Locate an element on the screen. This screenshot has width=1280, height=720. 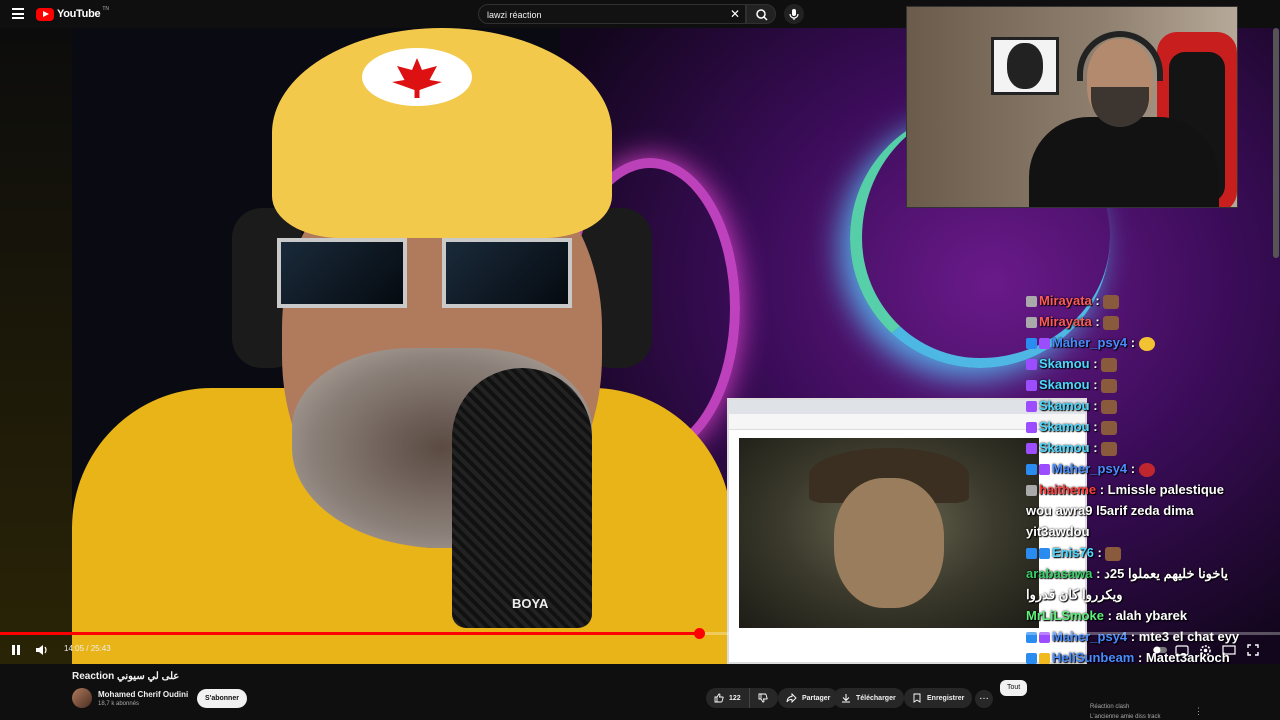
pause-button is located at coordinates (16, 650).